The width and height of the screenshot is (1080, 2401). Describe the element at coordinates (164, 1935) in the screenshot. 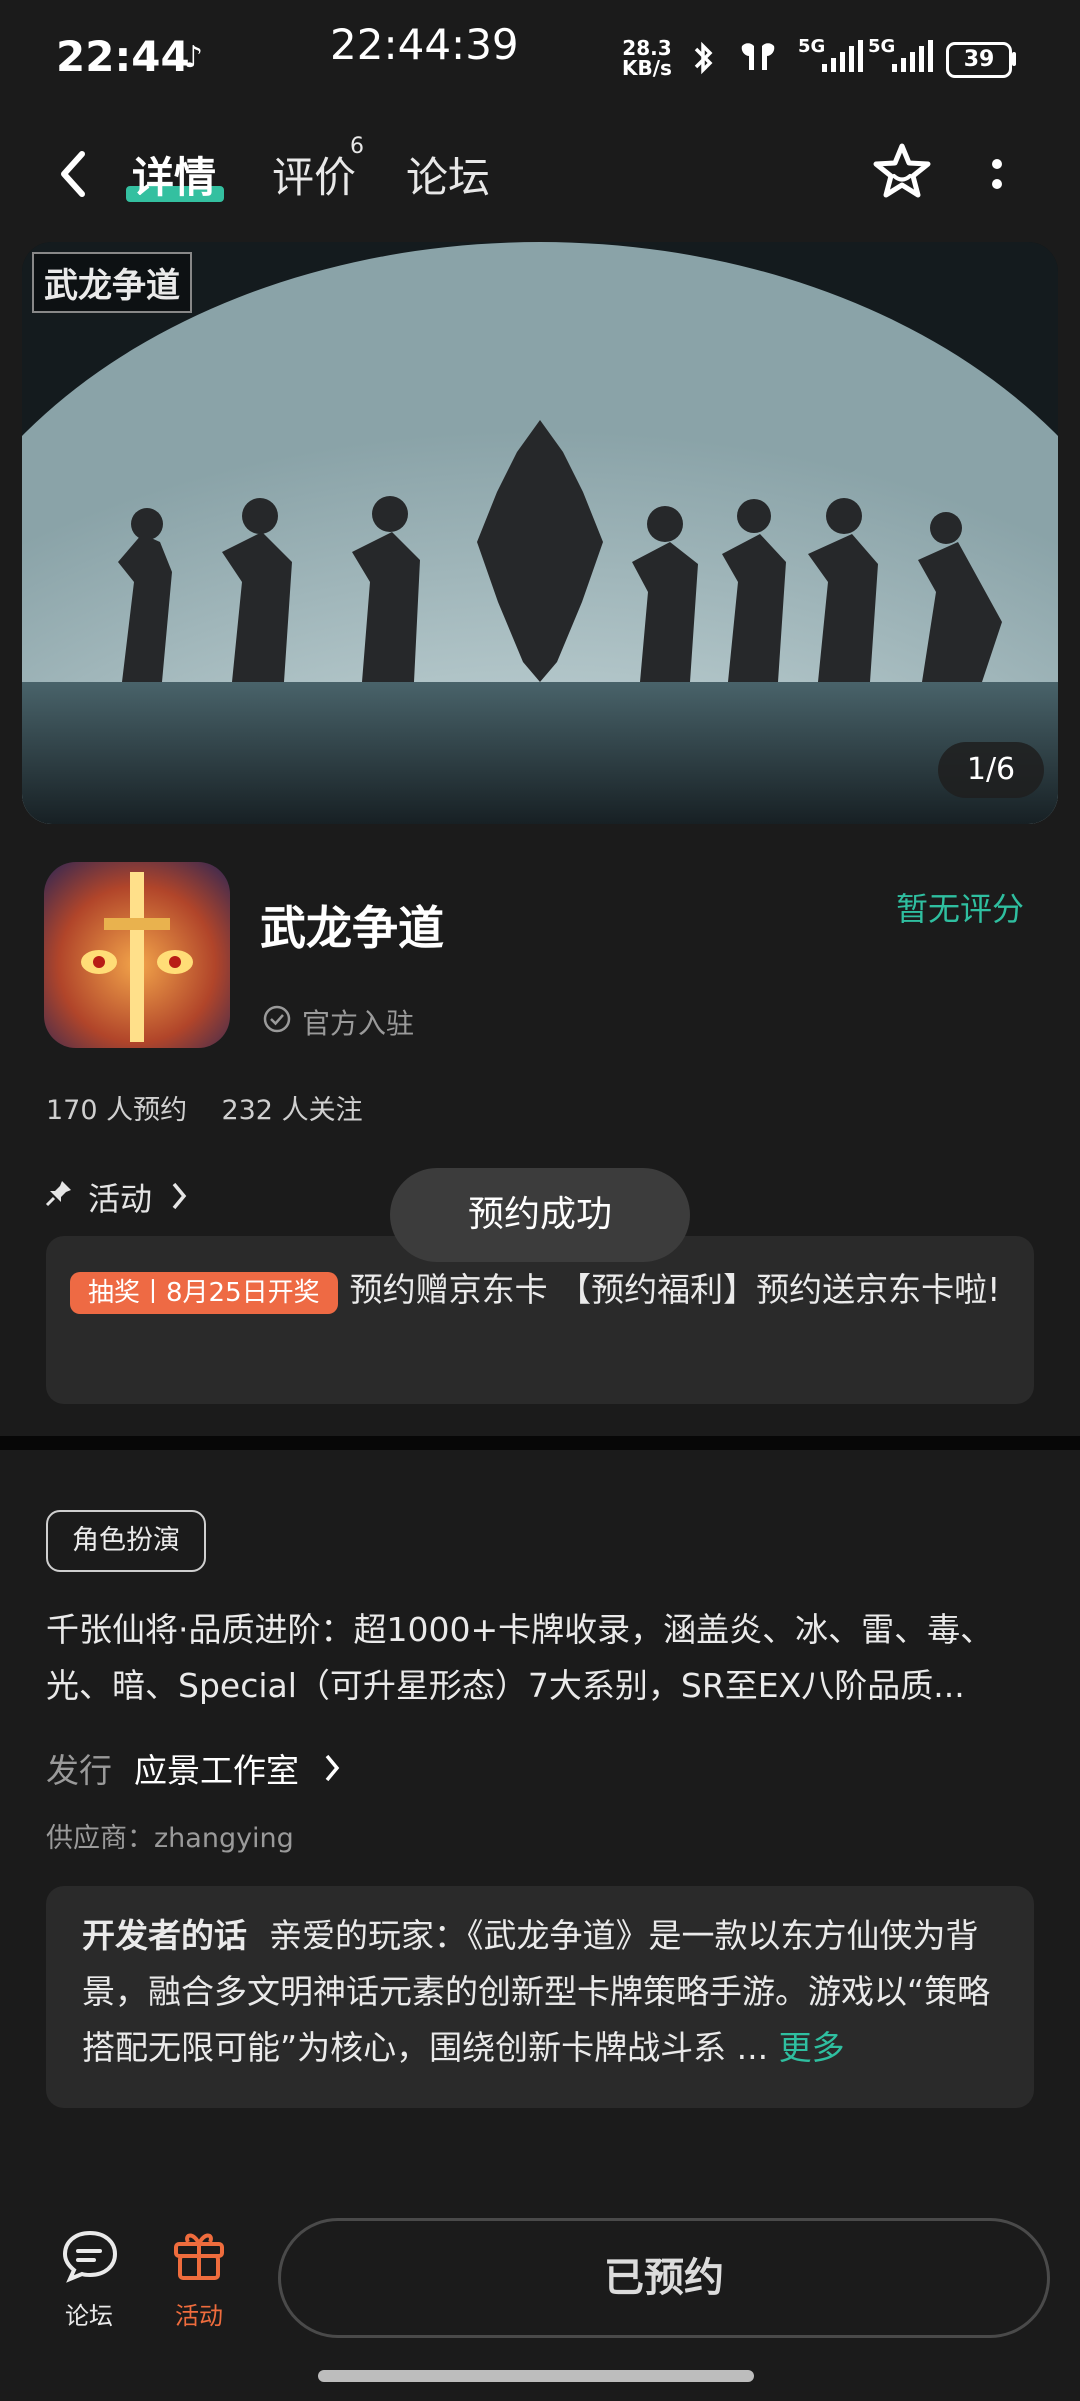

I see `developer-note-label: 开发者的话` at that location.